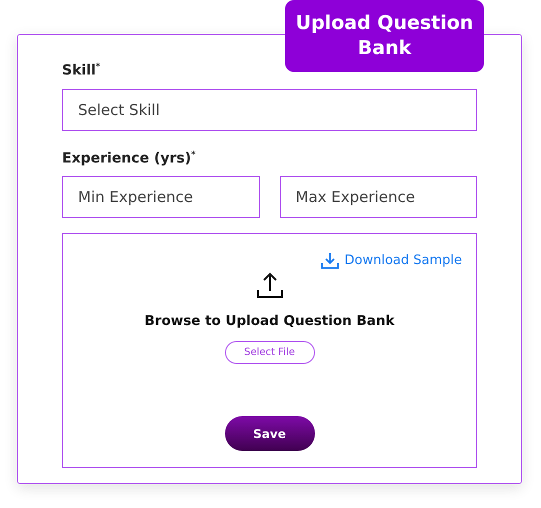  I want to click on upload-icon, so click(270, 285).